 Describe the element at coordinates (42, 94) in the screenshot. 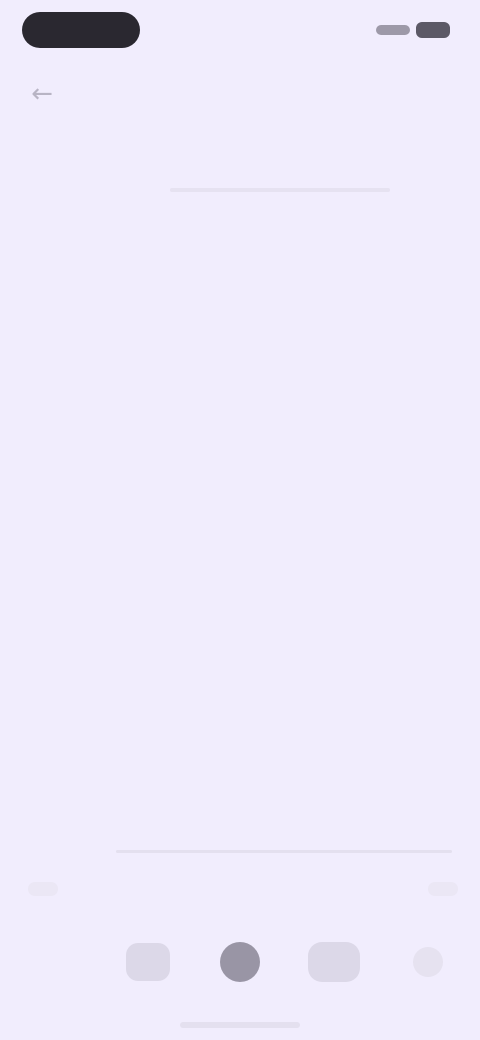

I see `back-icon: ←` at that location.